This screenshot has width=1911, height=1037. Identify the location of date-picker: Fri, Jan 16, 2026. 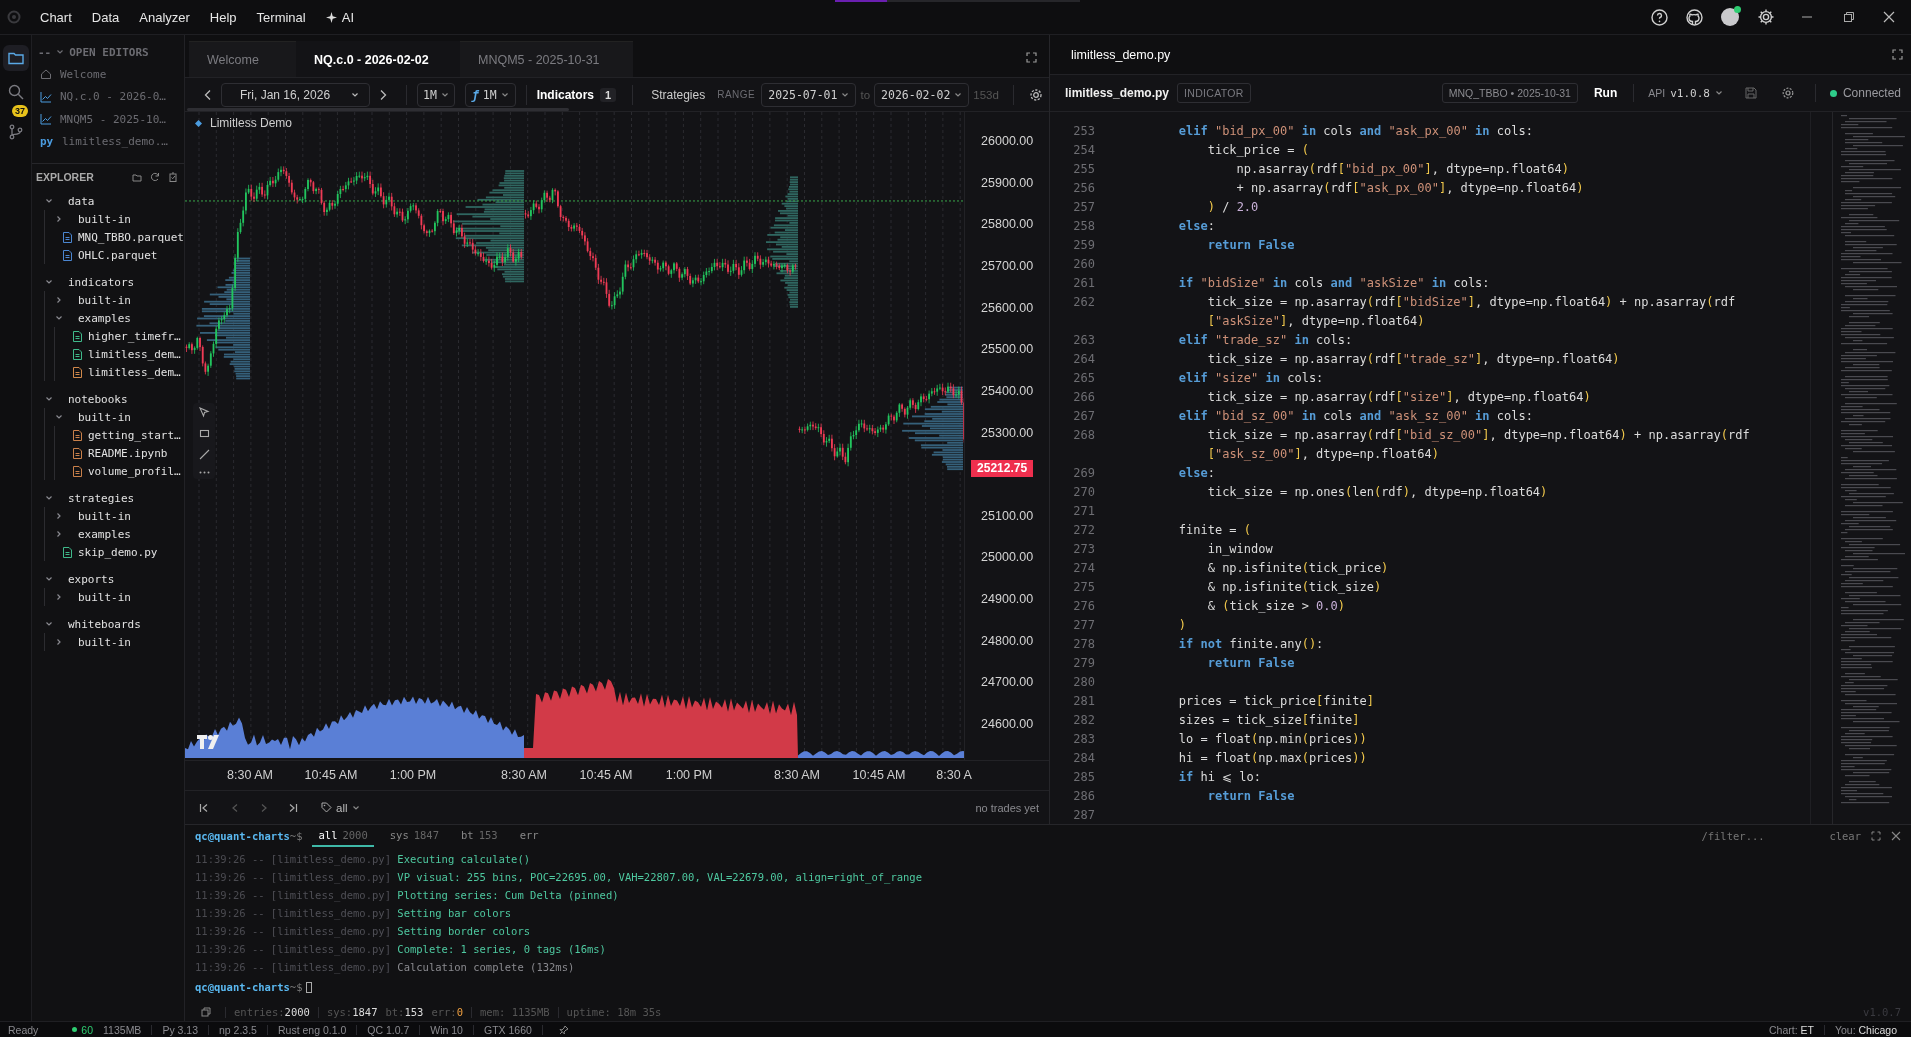
(295, 94).